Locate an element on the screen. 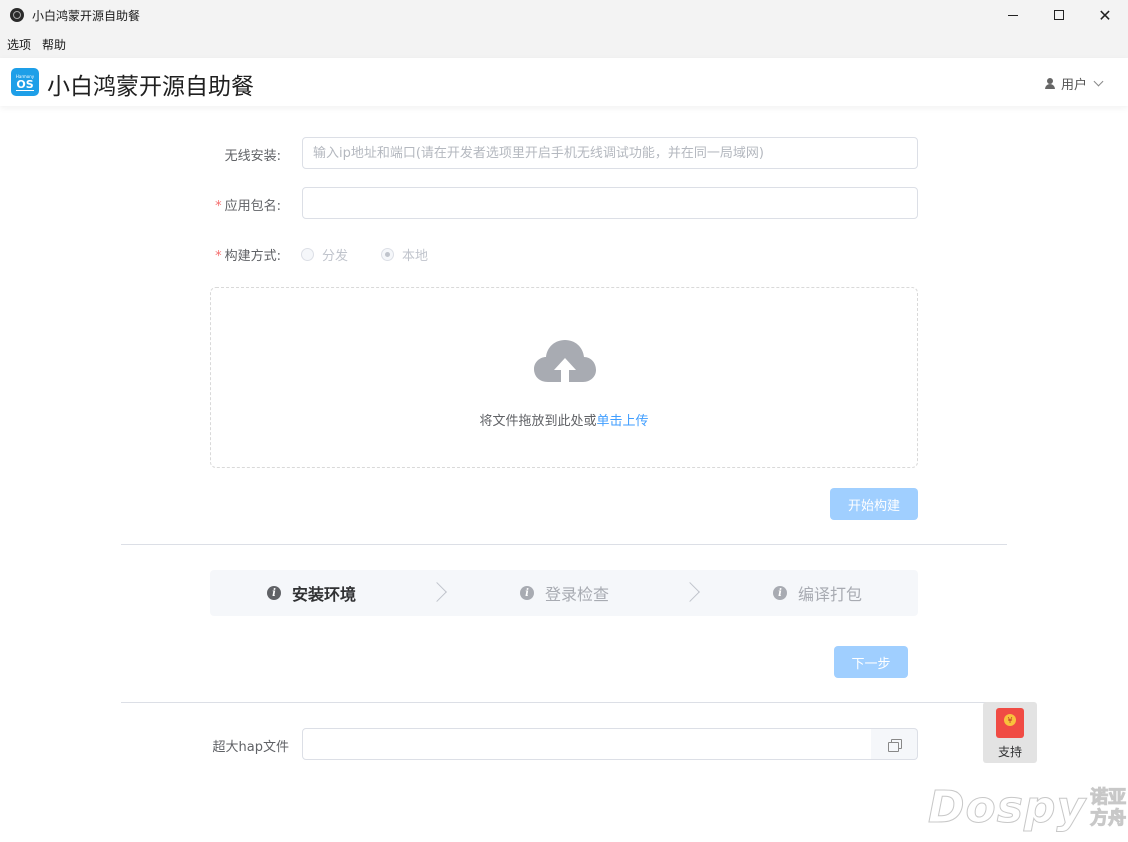  step-compile-package: i 编译打包 is located at coordinates (817, 593).